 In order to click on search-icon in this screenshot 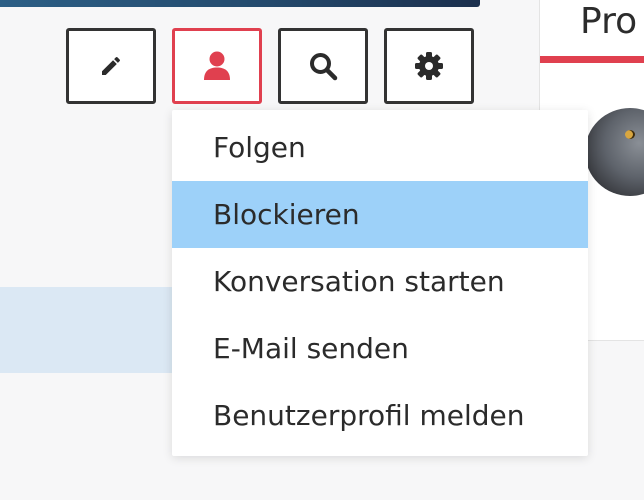, I will do `click(324, 67)`.